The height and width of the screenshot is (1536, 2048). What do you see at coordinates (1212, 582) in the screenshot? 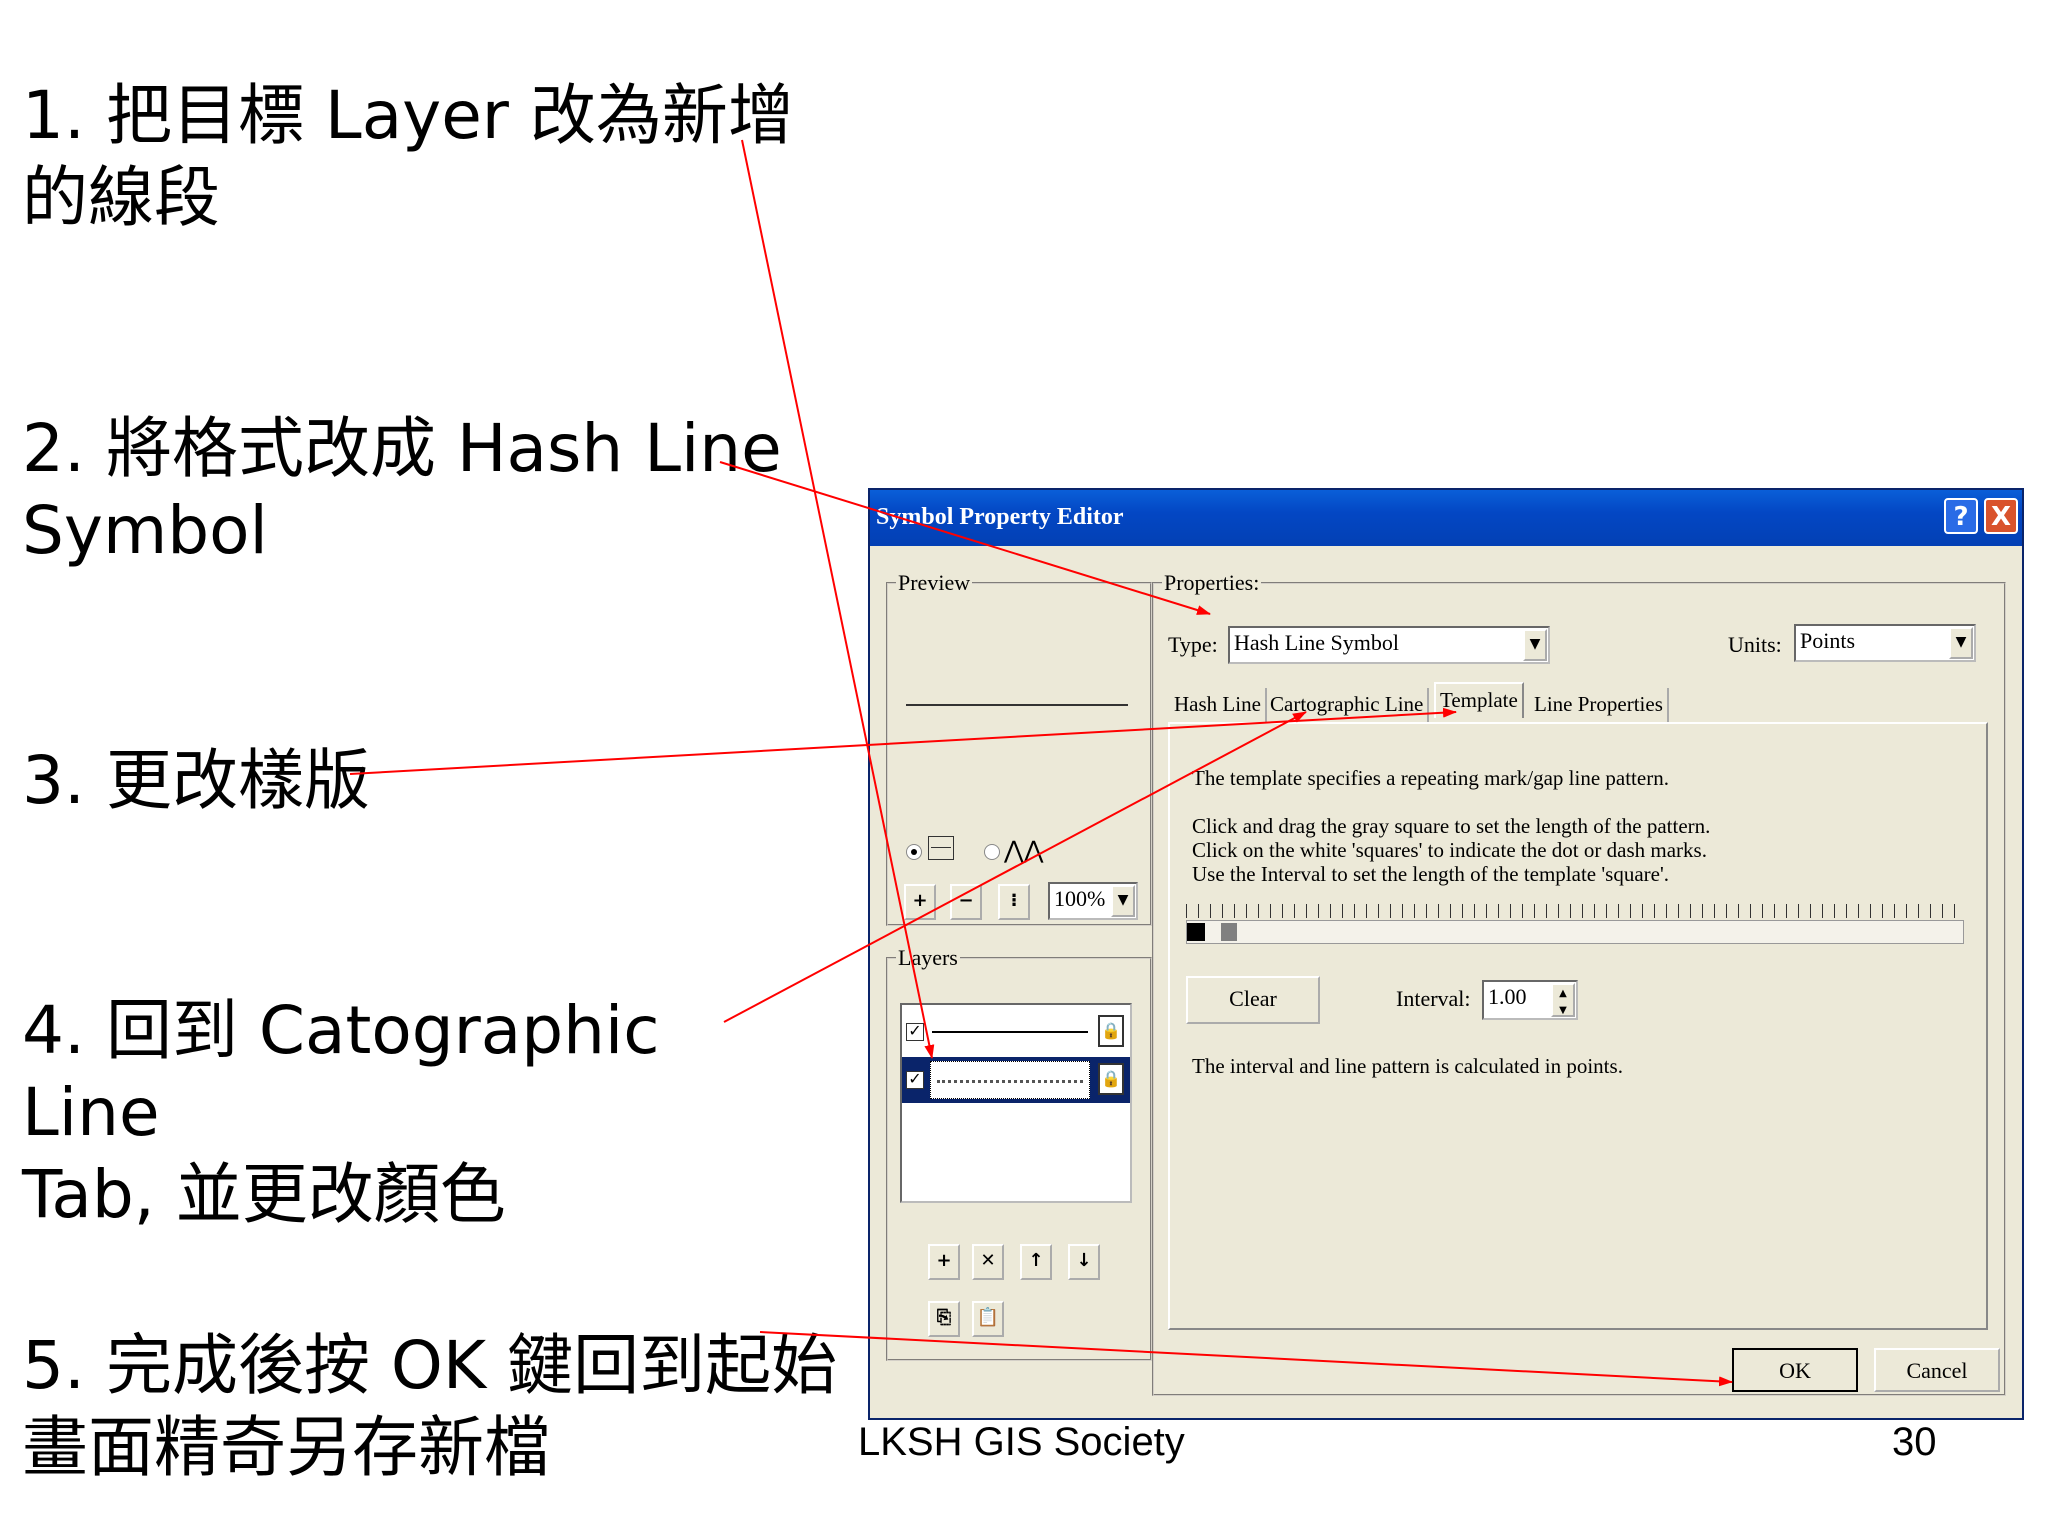
I see `properties-label: Properties:` at bounding box center [1212, 582].